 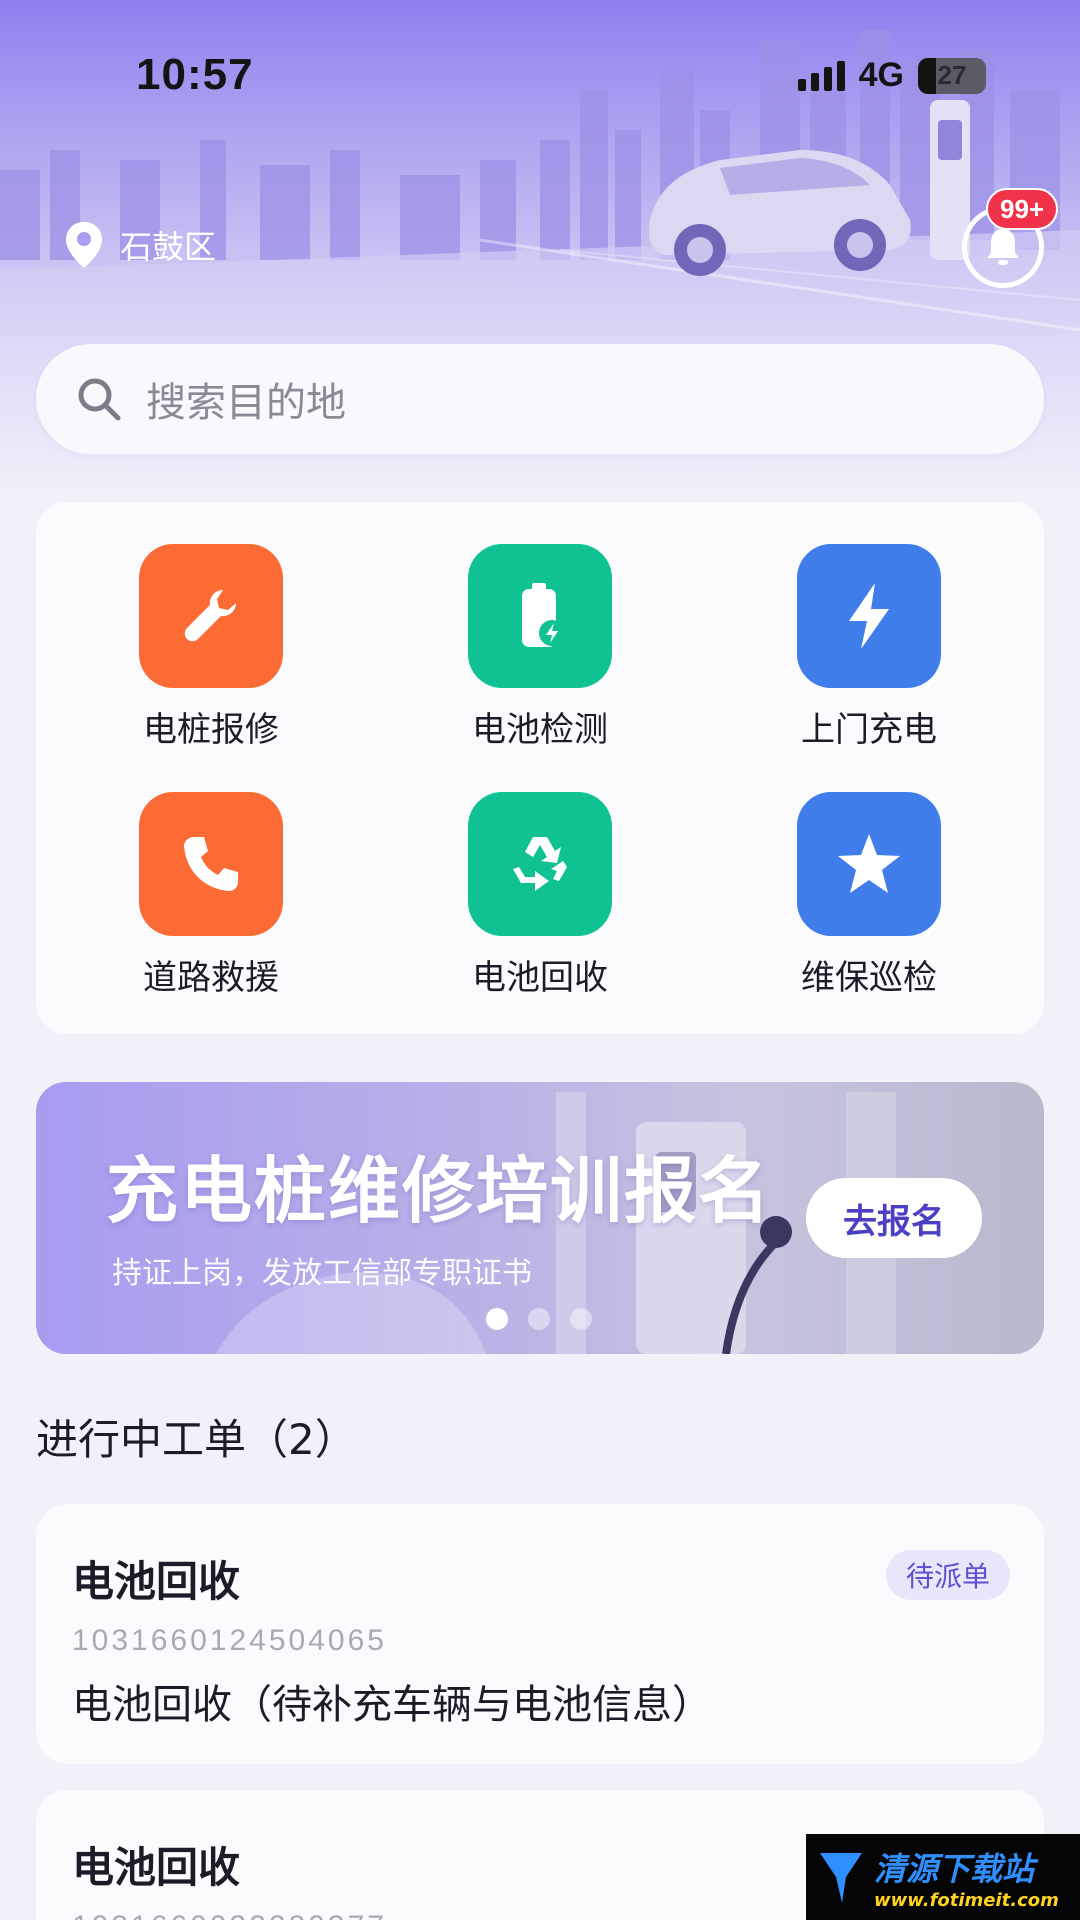 What do you see at coordinates (99, 399) in the screenshot?
I see `search-icon` at bounding box center [99, 399].